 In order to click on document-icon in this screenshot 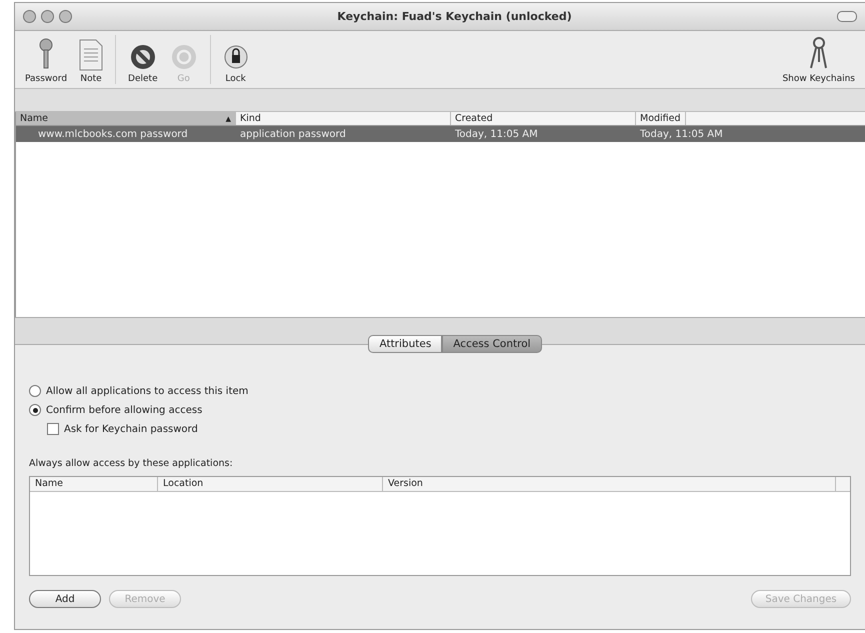, I will do `click(91, 55)`.